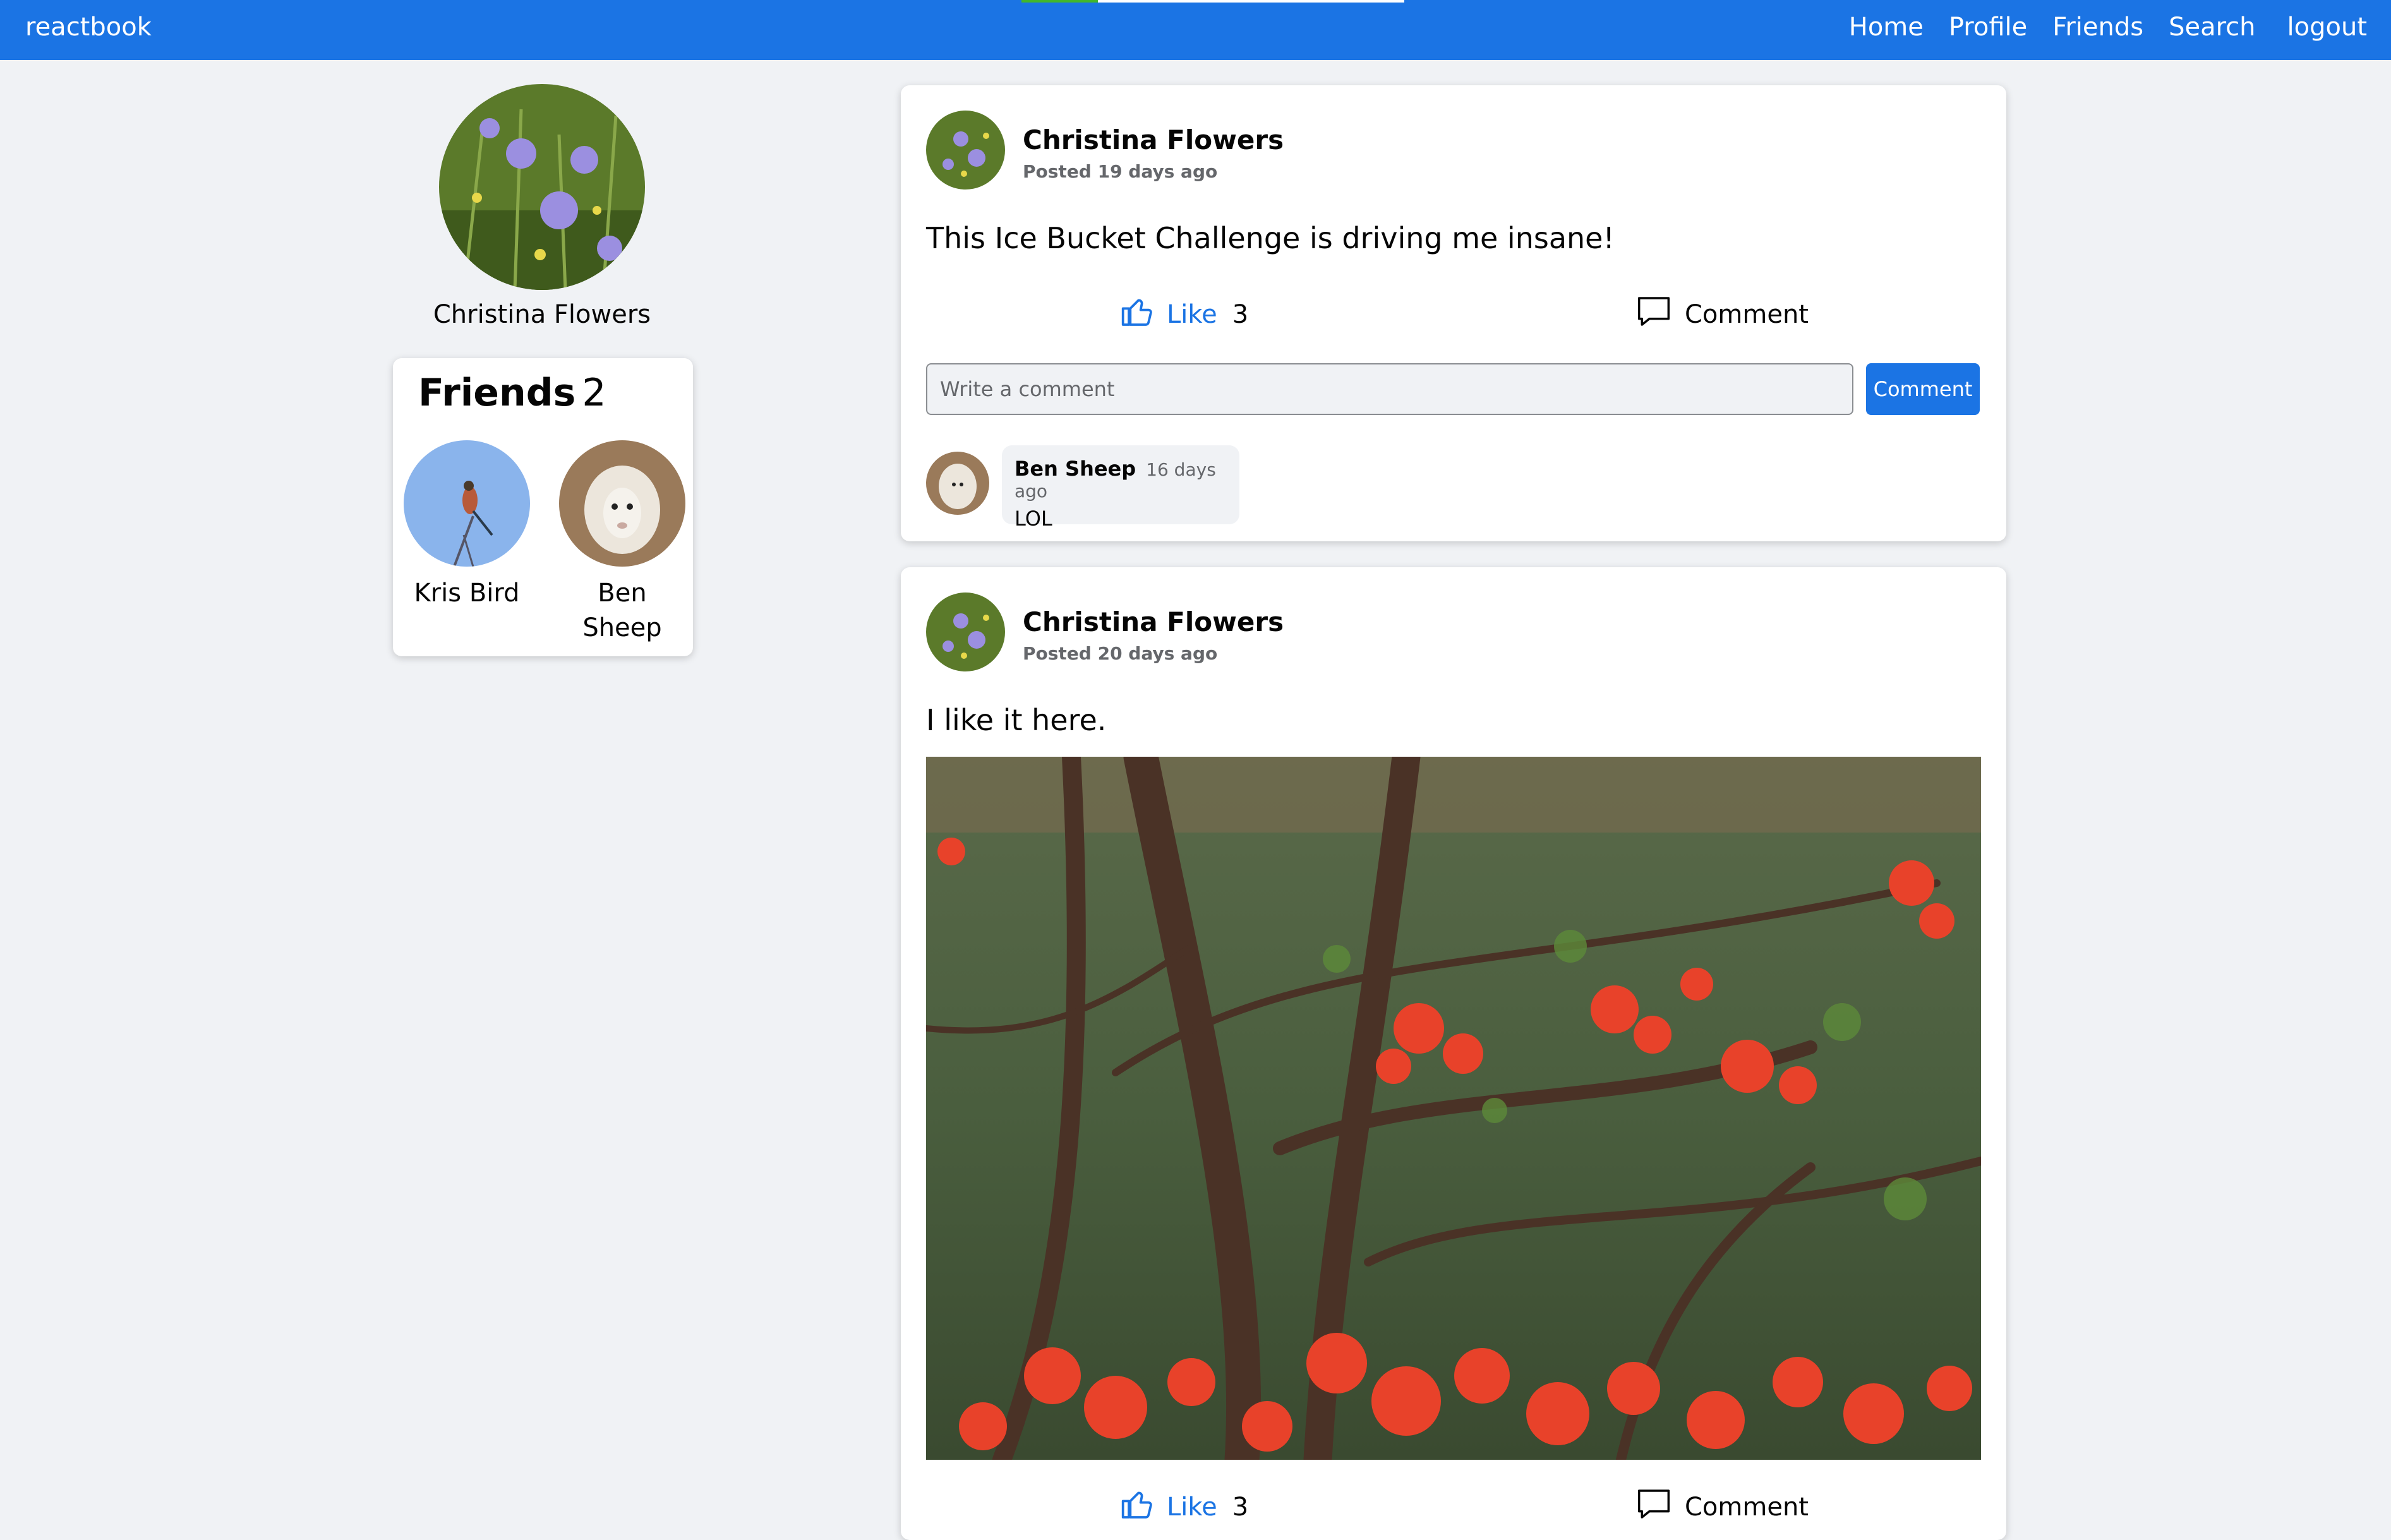  What do you see at coordinates (542, 314) in the screenshot?
I see `profile-name: Christina Flowers` at bounding box center [542, 314].